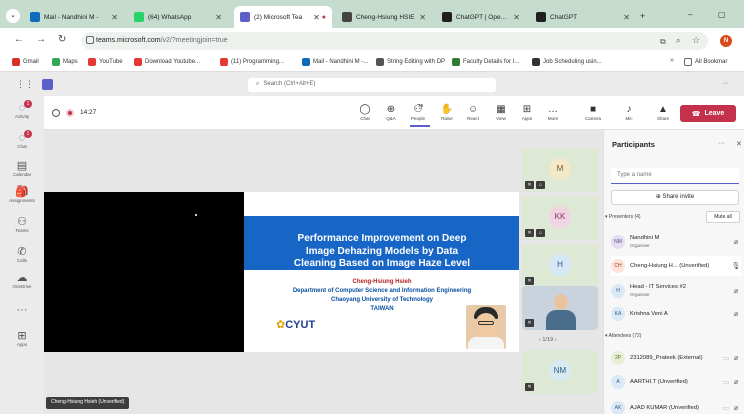 Image resolution: width=744 pixels, height=414 pixels. What do you see at coordinates (391, 112) in the screenshot?
I see `toolbar-button-qa: ⊕ Q&A` at bounding box center [391, 112].